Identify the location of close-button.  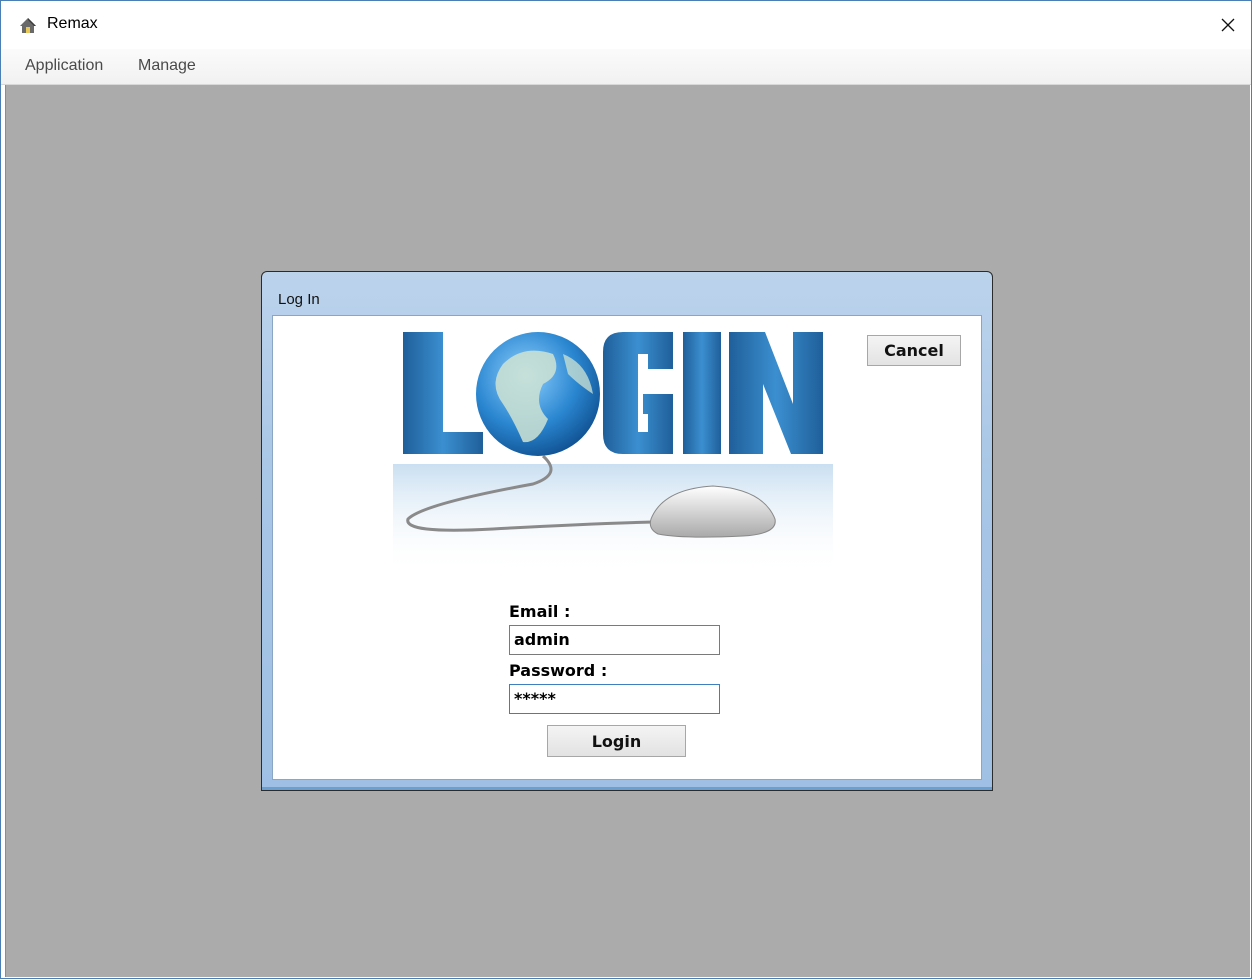
(1228, 25).